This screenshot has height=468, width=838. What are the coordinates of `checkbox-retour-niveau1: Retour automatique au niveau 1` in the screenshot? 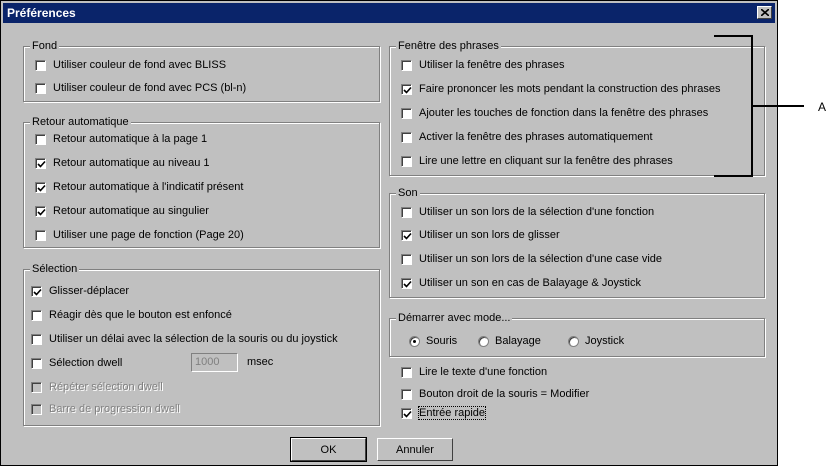 It's located at (122, 163).